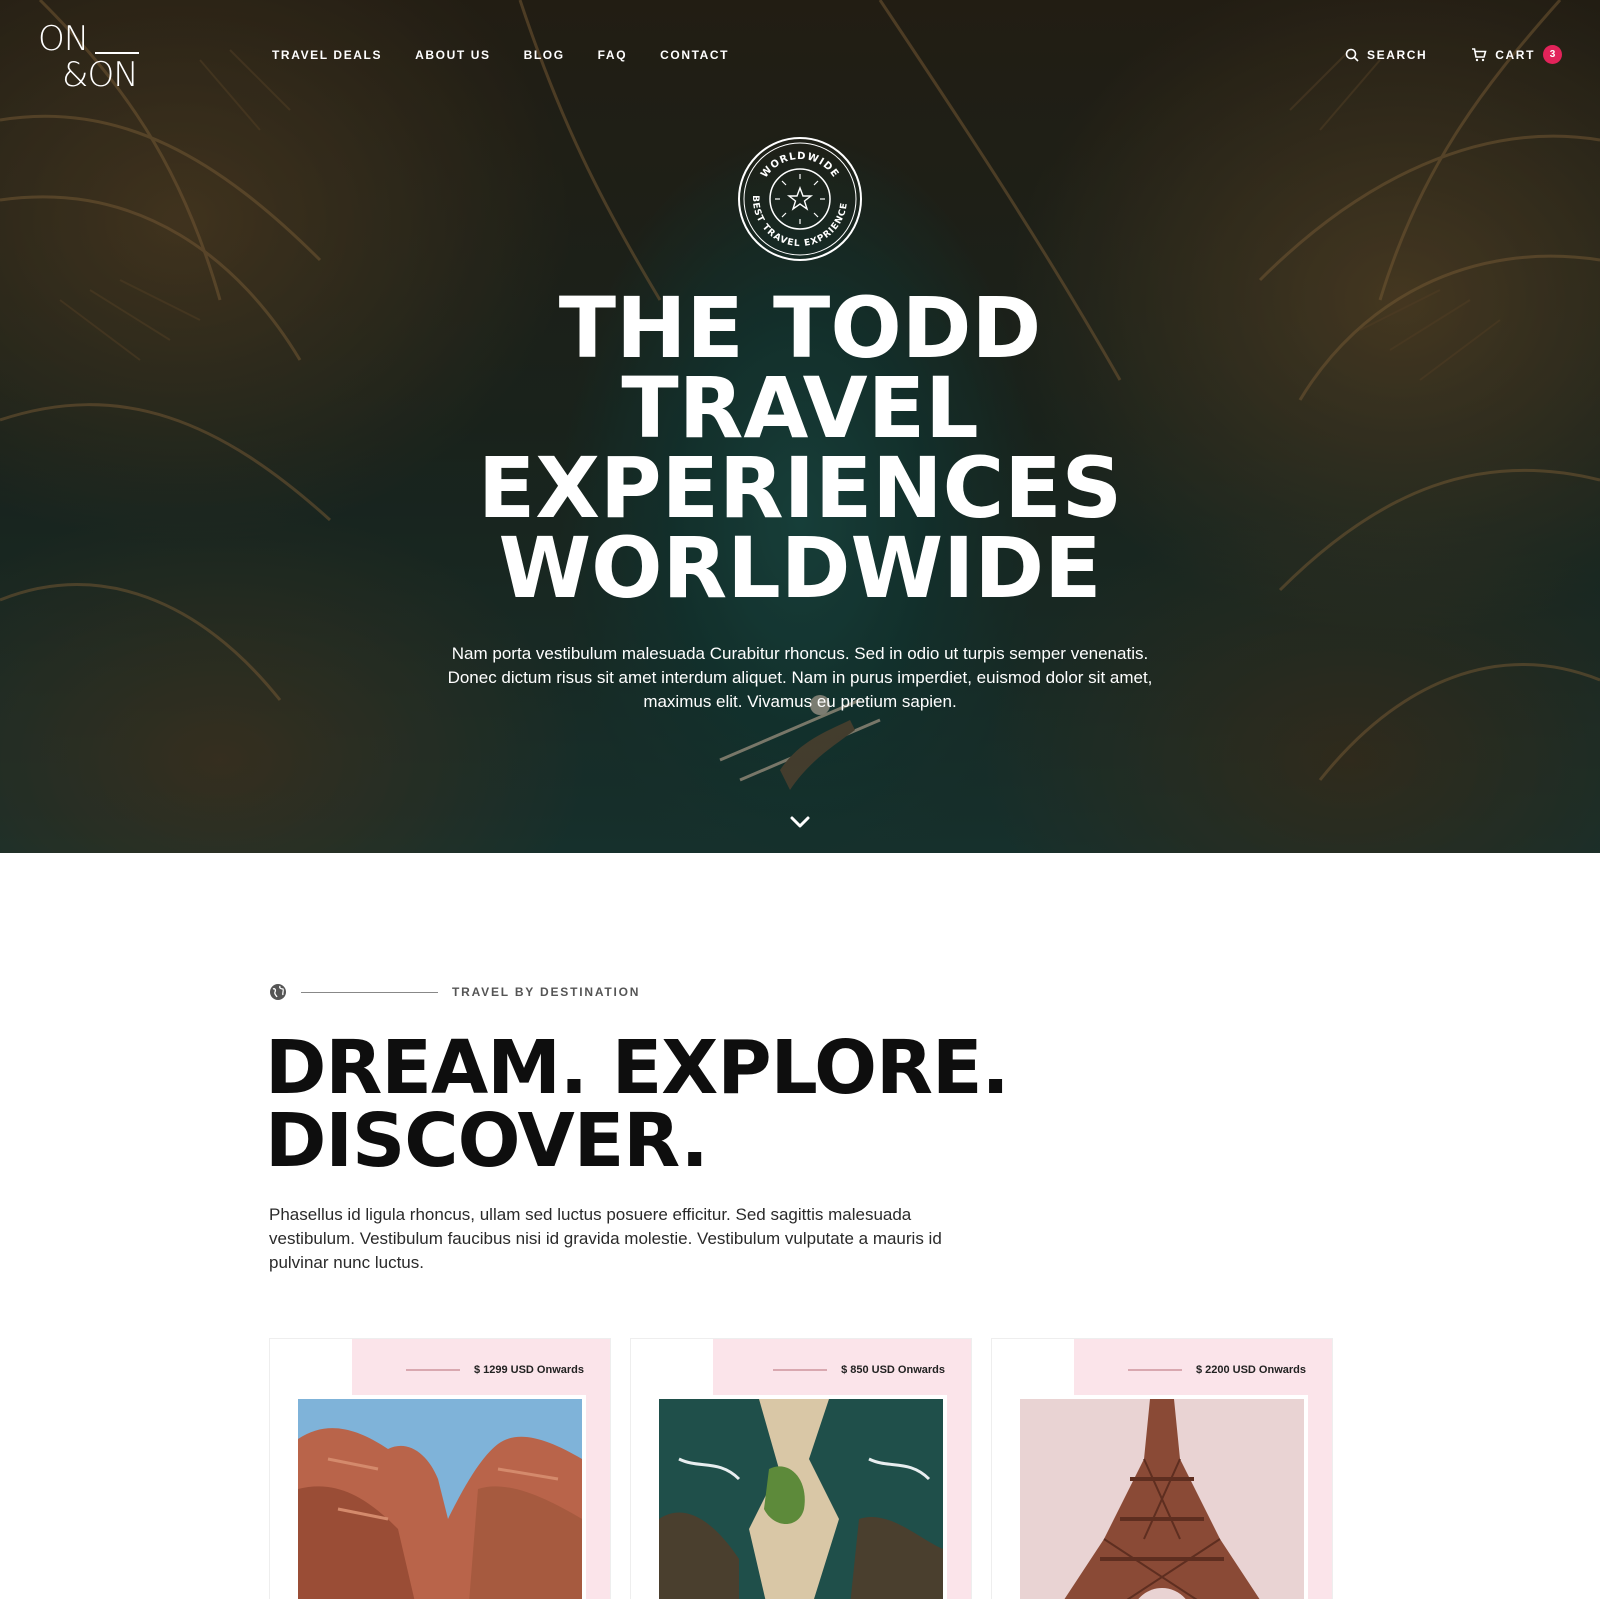 The image size is (1600, 1599). I want to click on nav-item-contact: CONTACT, so click(694, 55).